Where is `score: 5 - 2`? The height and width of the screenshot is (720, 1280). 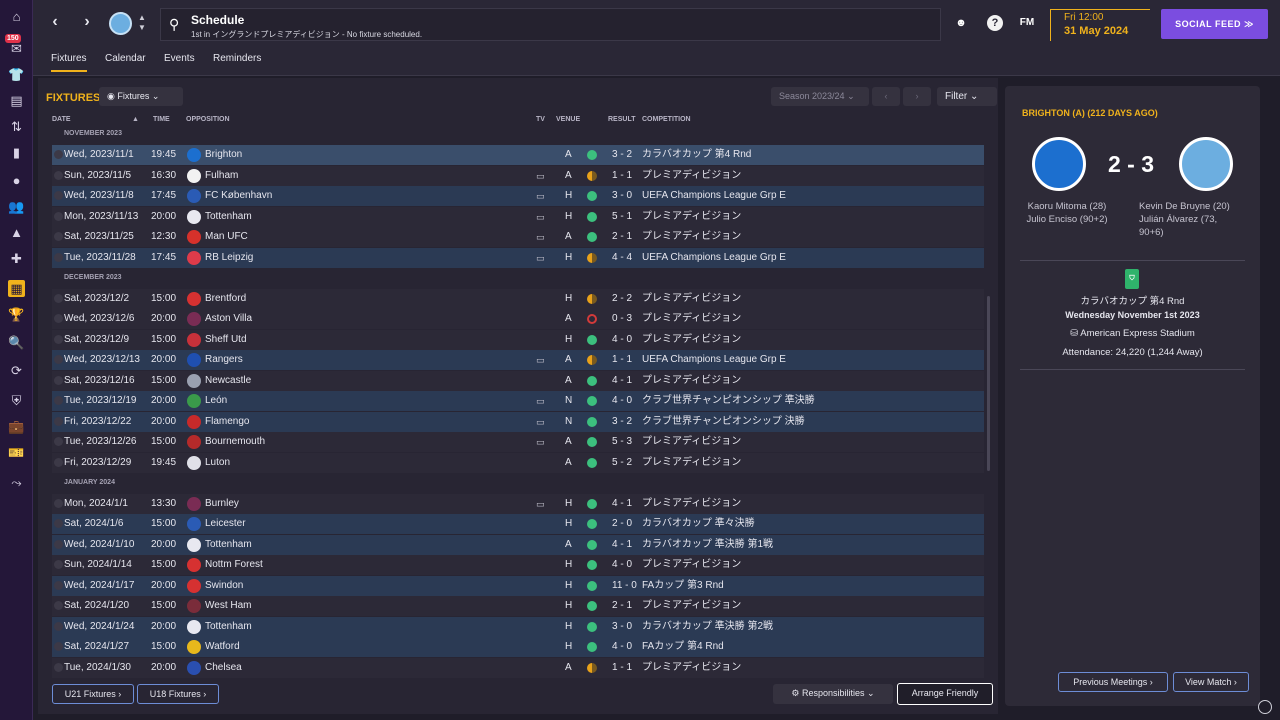 score: 5 - 2 is located at coordinates (622, 463).